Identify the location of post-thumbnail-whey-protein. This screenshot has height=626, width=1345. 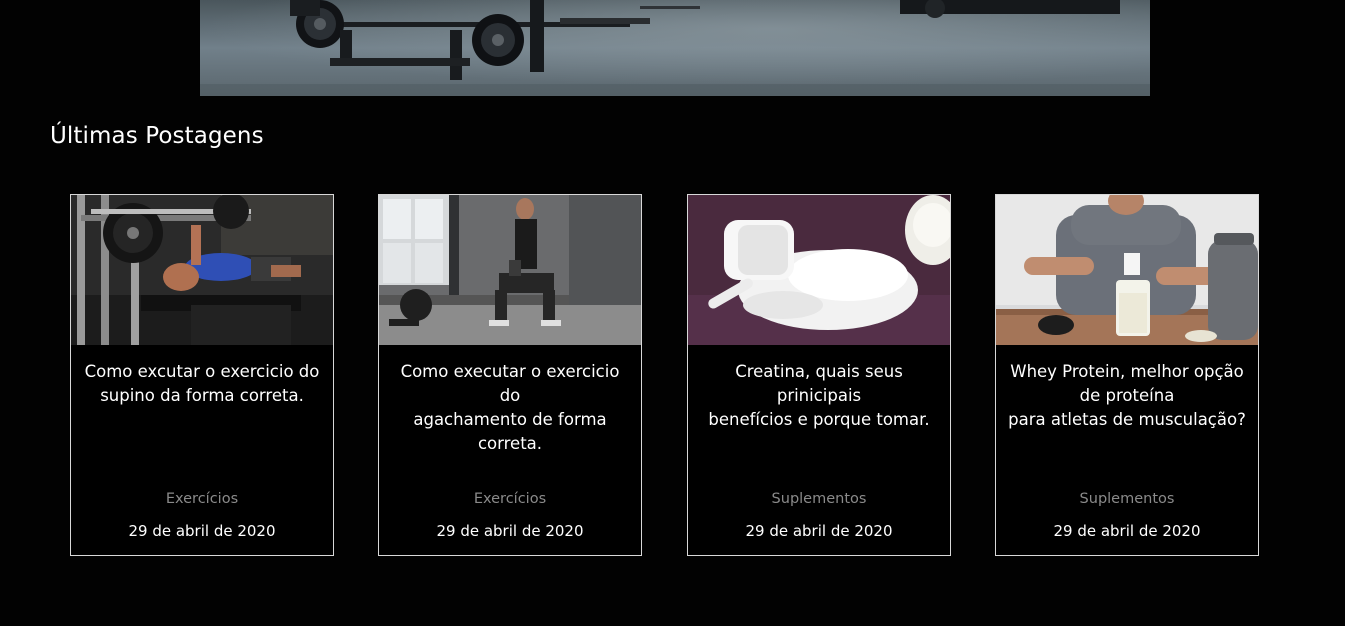
(1127, 270).